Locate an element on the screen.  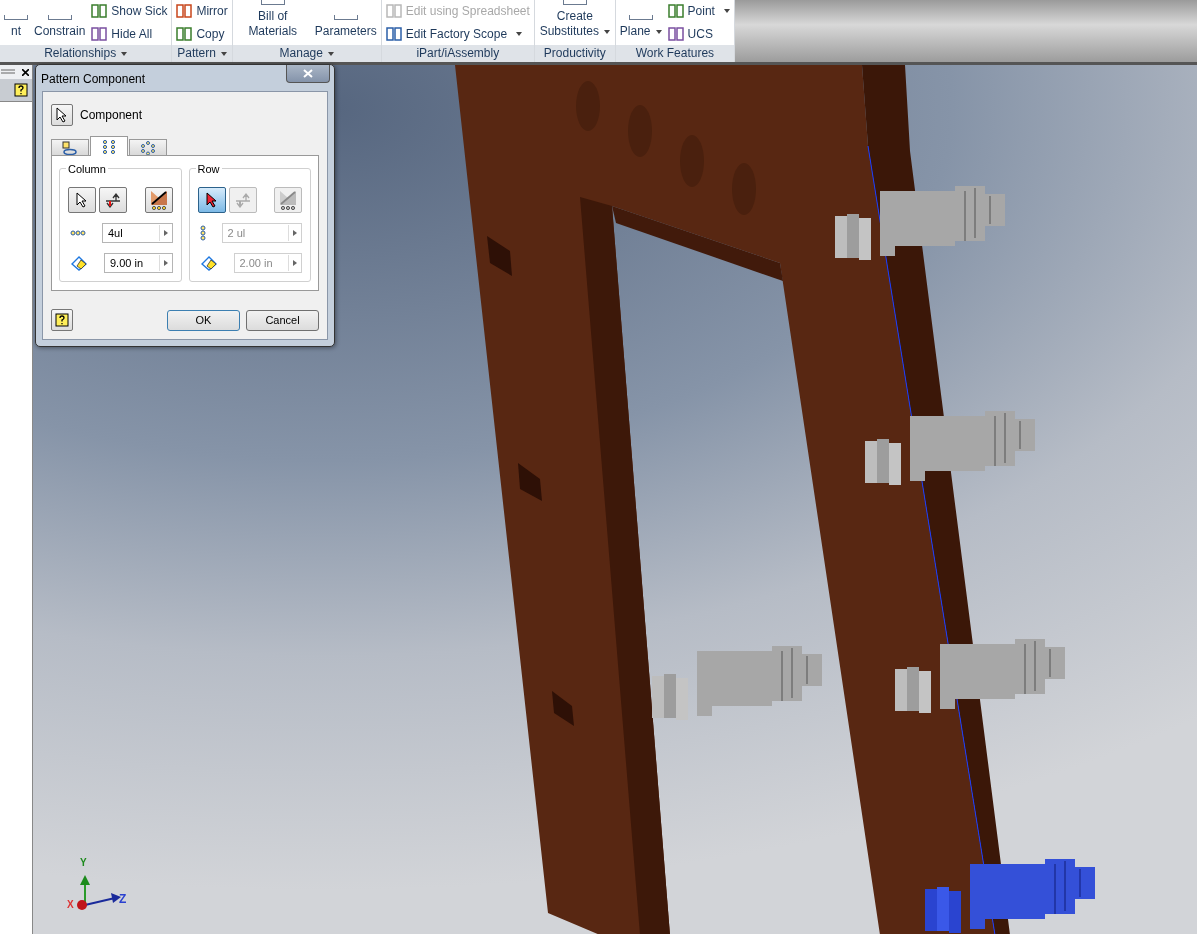
dialog-button: OK is located at coordinates (203, 320).